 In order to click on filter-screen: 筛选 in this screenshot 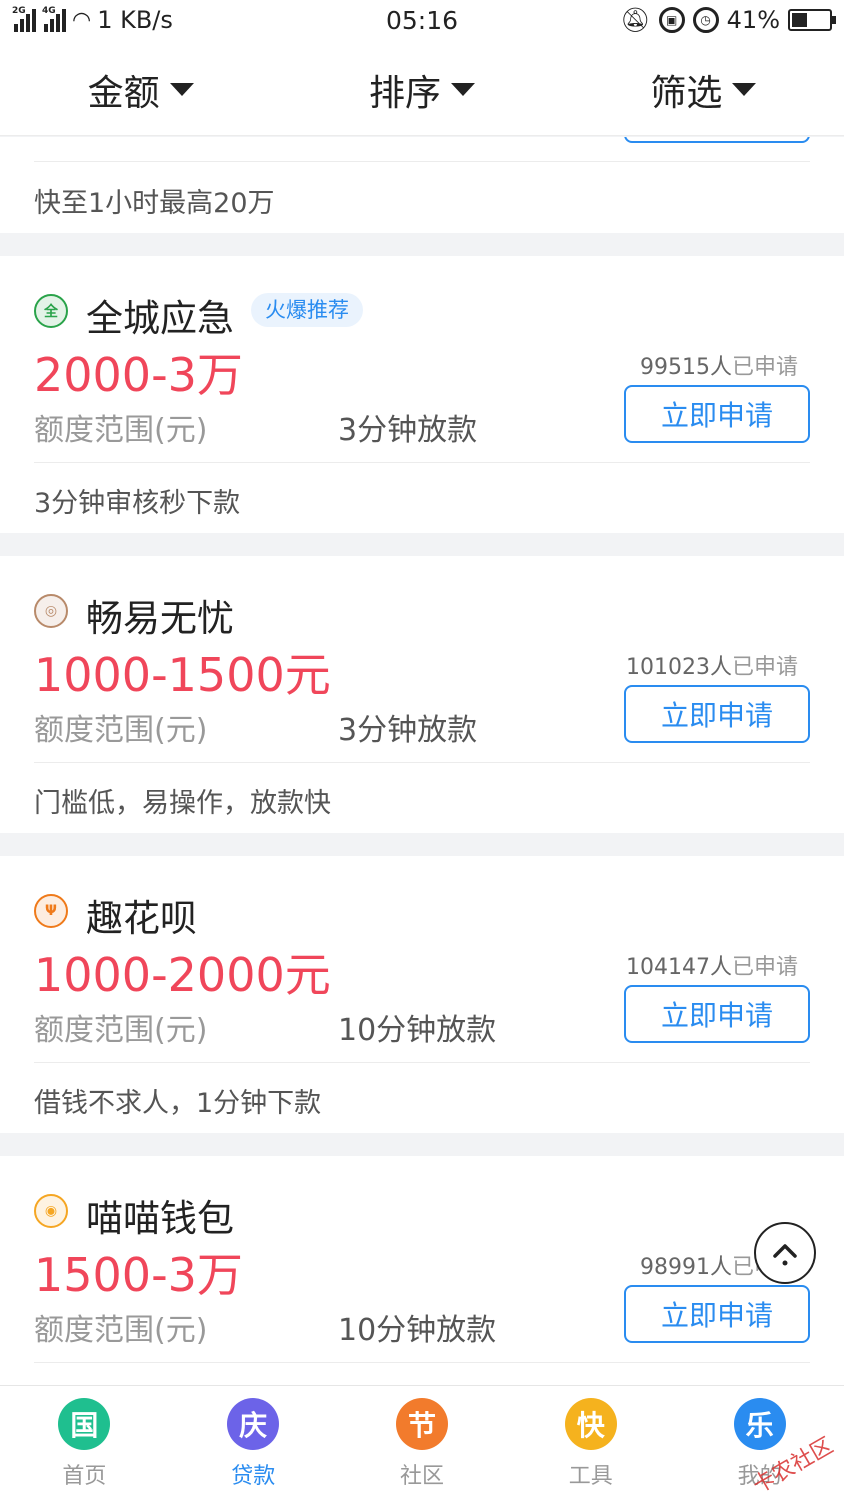, I will do `click(703, 89)`.